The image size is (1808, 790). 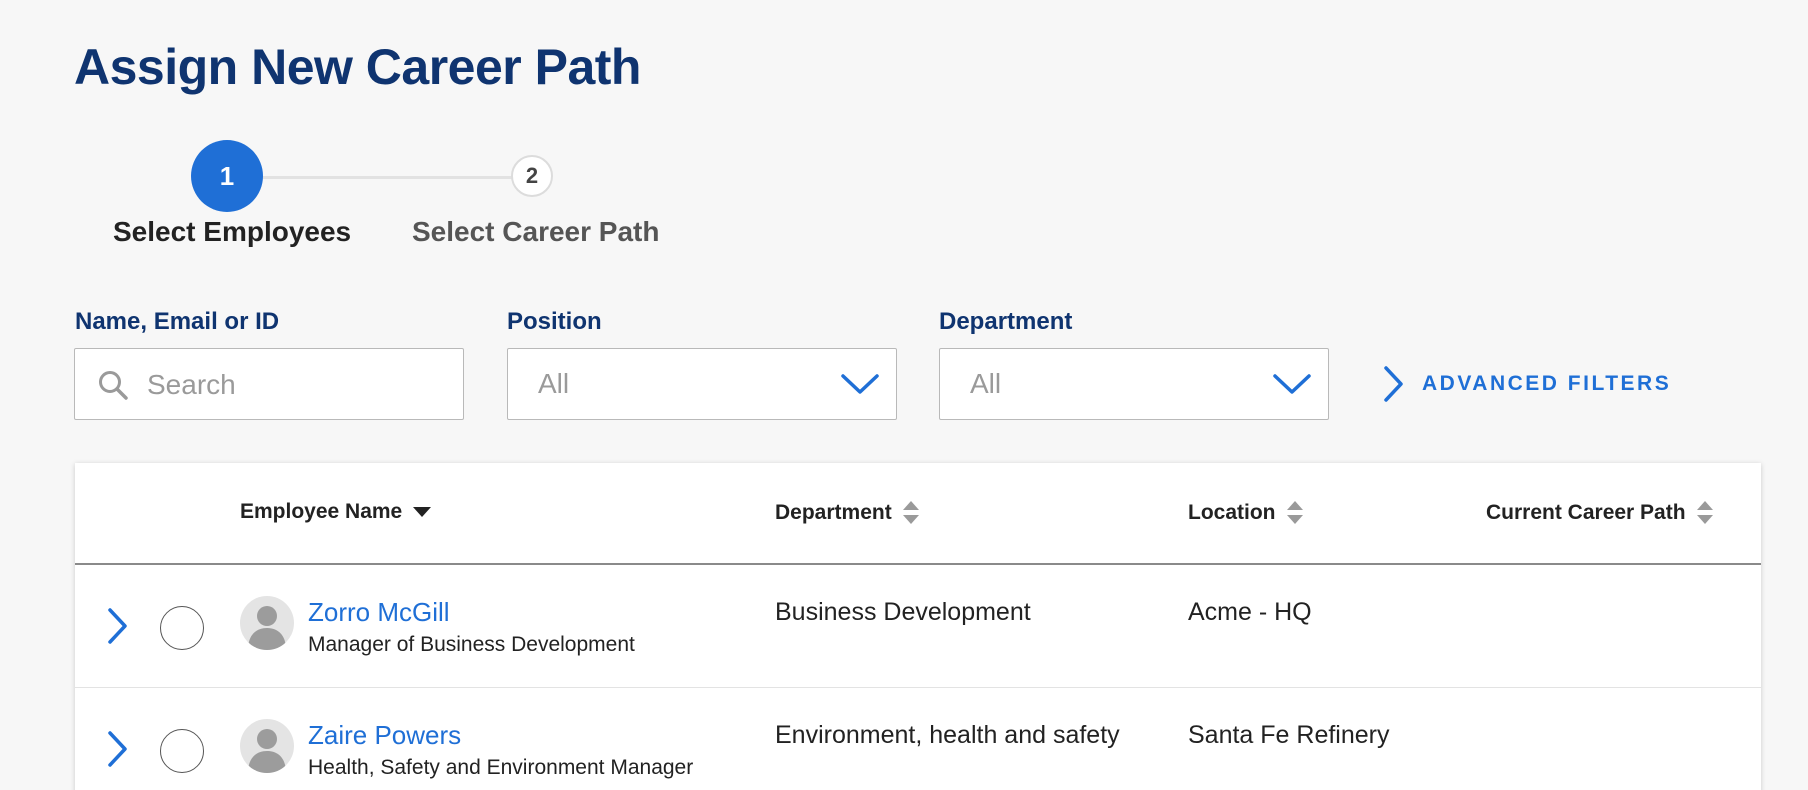 What do you see at coordinates (501, 767) in the screenshot?
I see `employee-job-title: Health, Safety and Environment Manager` at bounding box center [501, 767].